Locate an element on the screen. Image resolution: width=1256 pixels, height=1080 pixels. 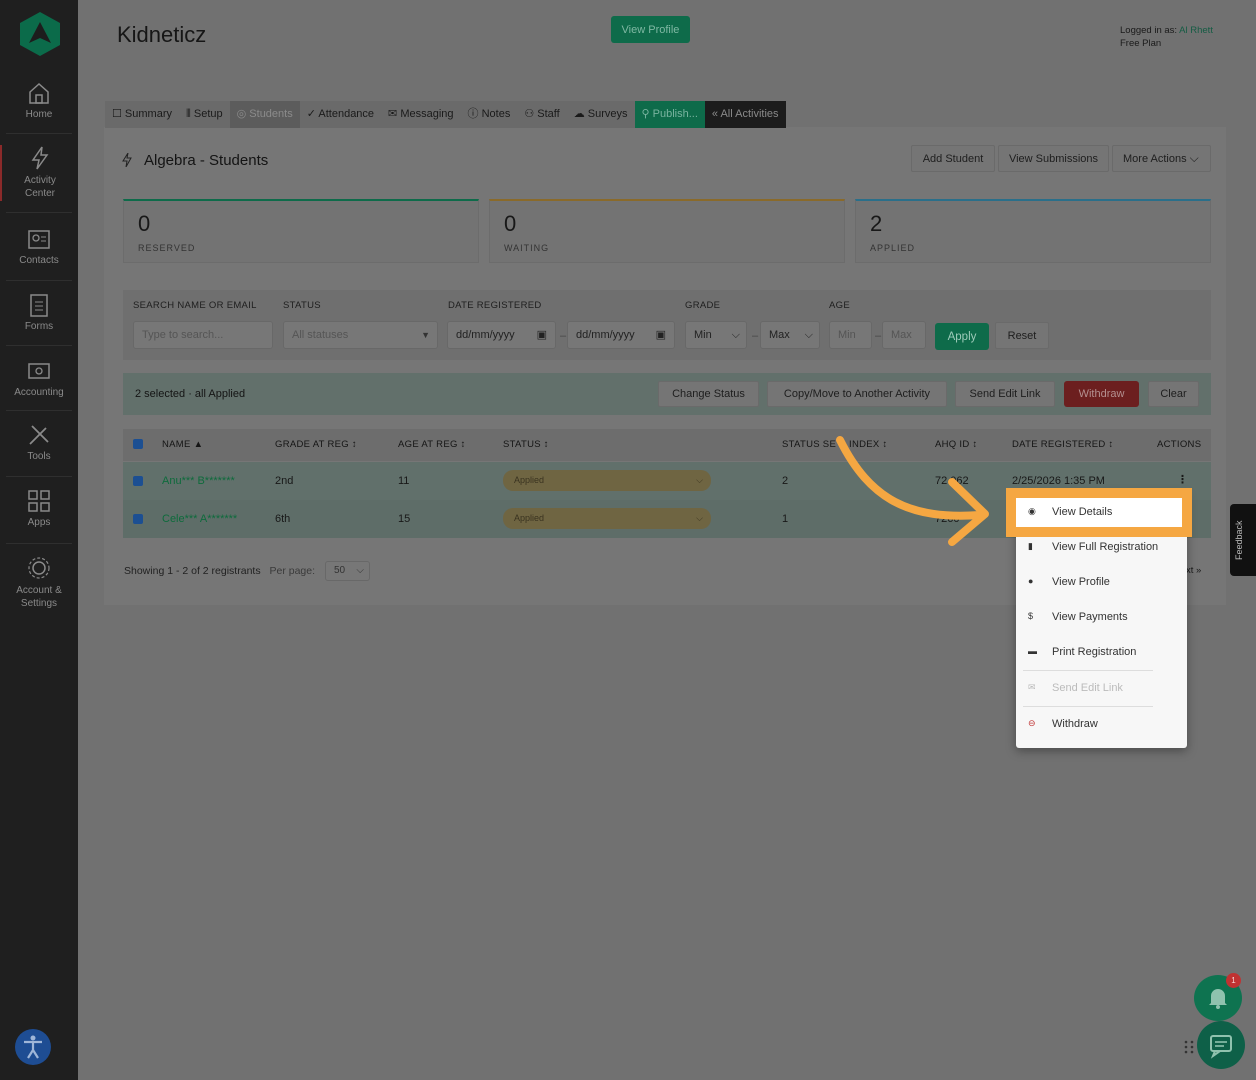
sidebar-item-account-settings: Account & Settings is located at coordinates (39, 582).